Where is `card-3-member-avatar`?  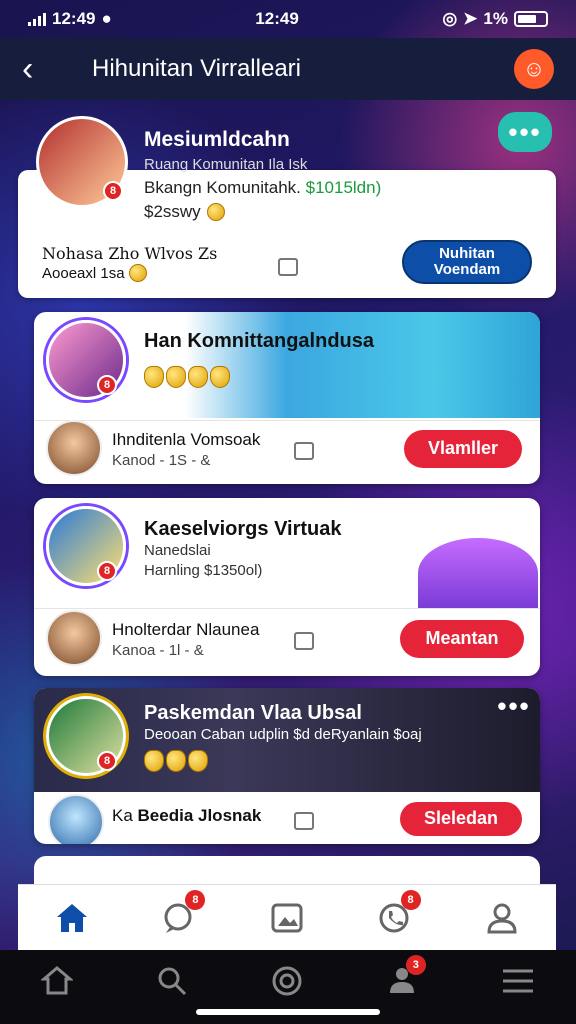 card-3-member-avatar is located at coordinates (76, 819).